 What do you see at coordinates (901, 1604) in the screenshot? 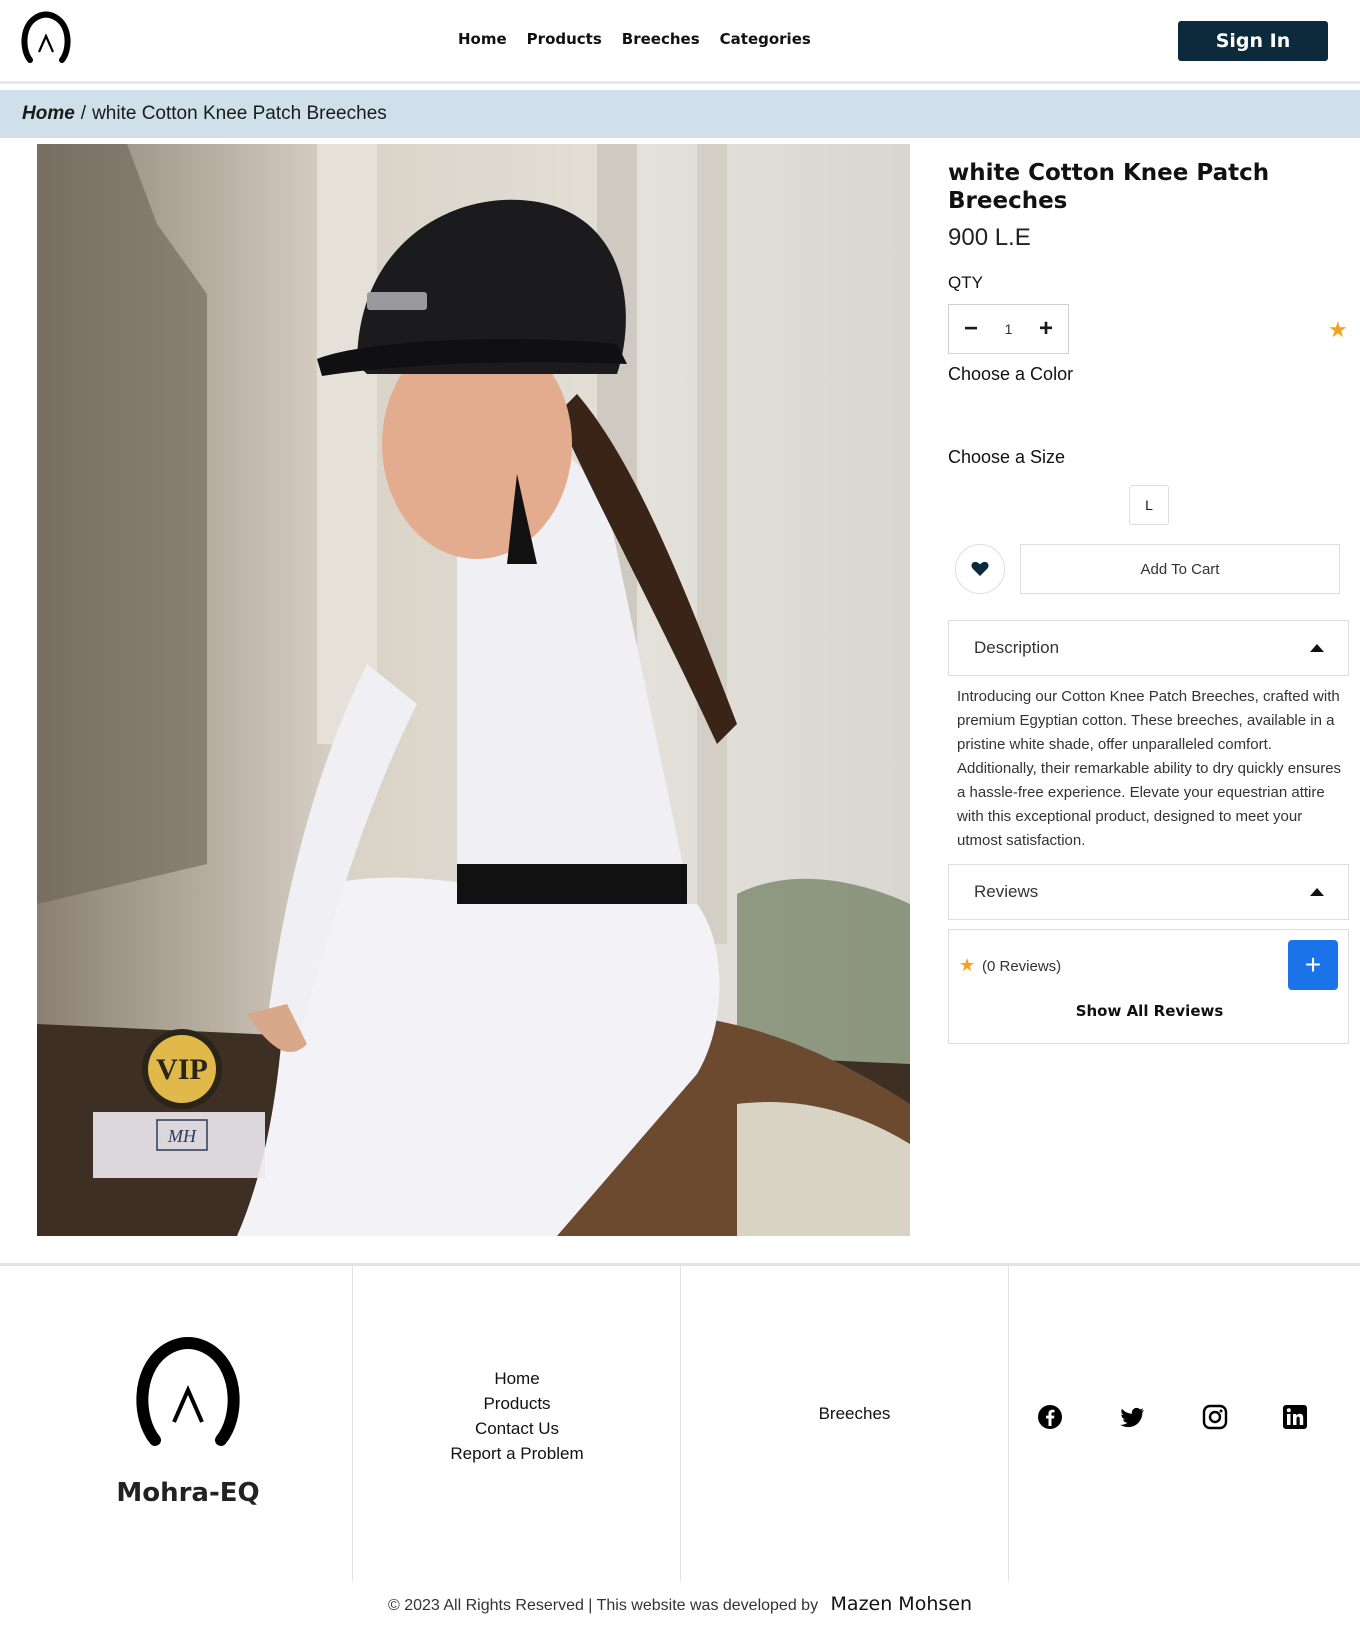
I see `developer-name: Mazen Mohsen` at bounding box center [901, 1604].